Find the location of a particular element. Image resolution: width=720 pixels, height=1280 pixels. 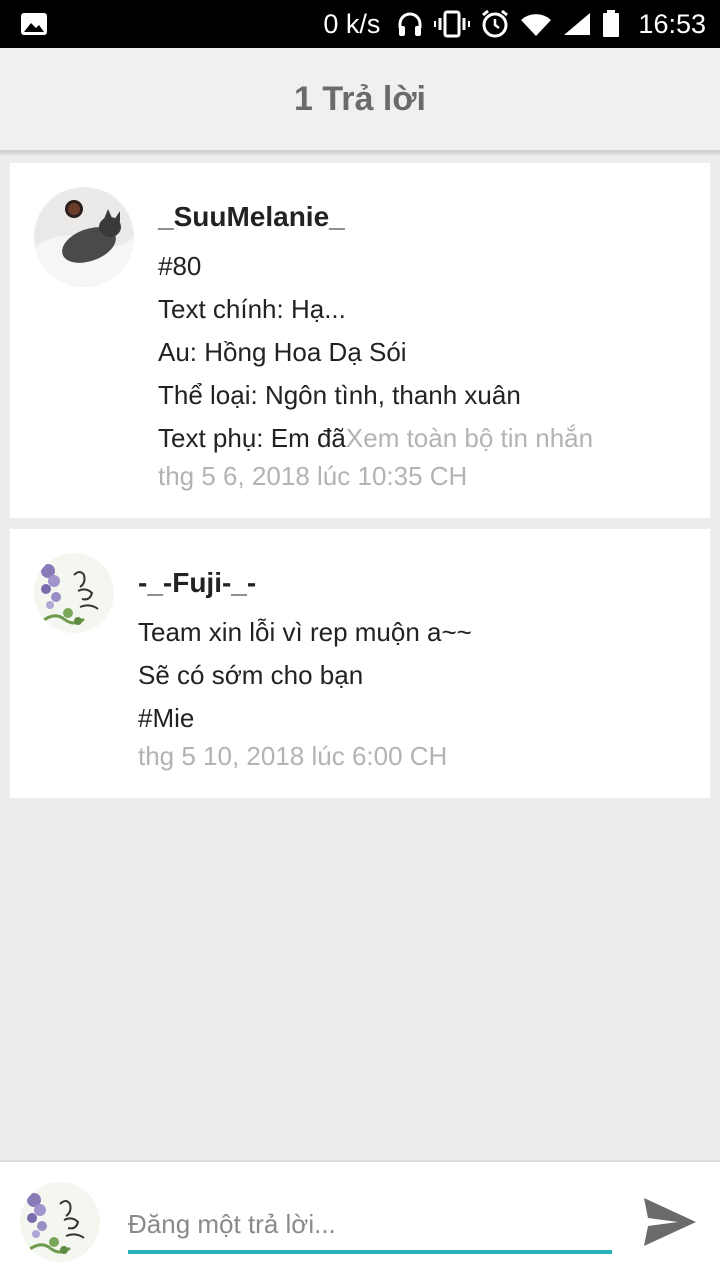

status-bar: 0 k/s 16:53 is located at coordinates (360, 24).